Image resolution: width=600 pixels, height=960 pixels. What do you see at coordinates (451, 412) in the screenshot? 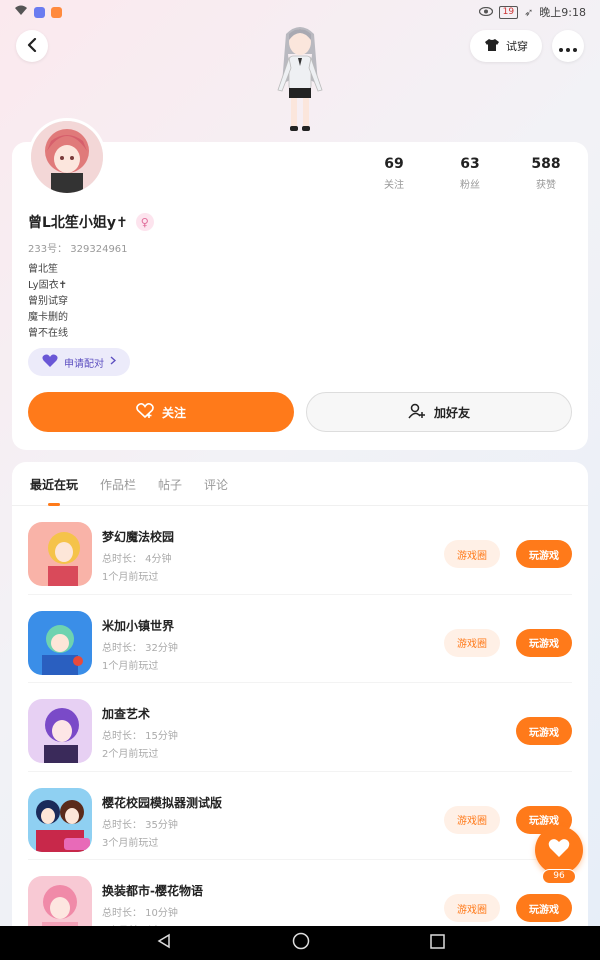
I see `add-friend-label: 加好友` at bounding box center [451, 412].